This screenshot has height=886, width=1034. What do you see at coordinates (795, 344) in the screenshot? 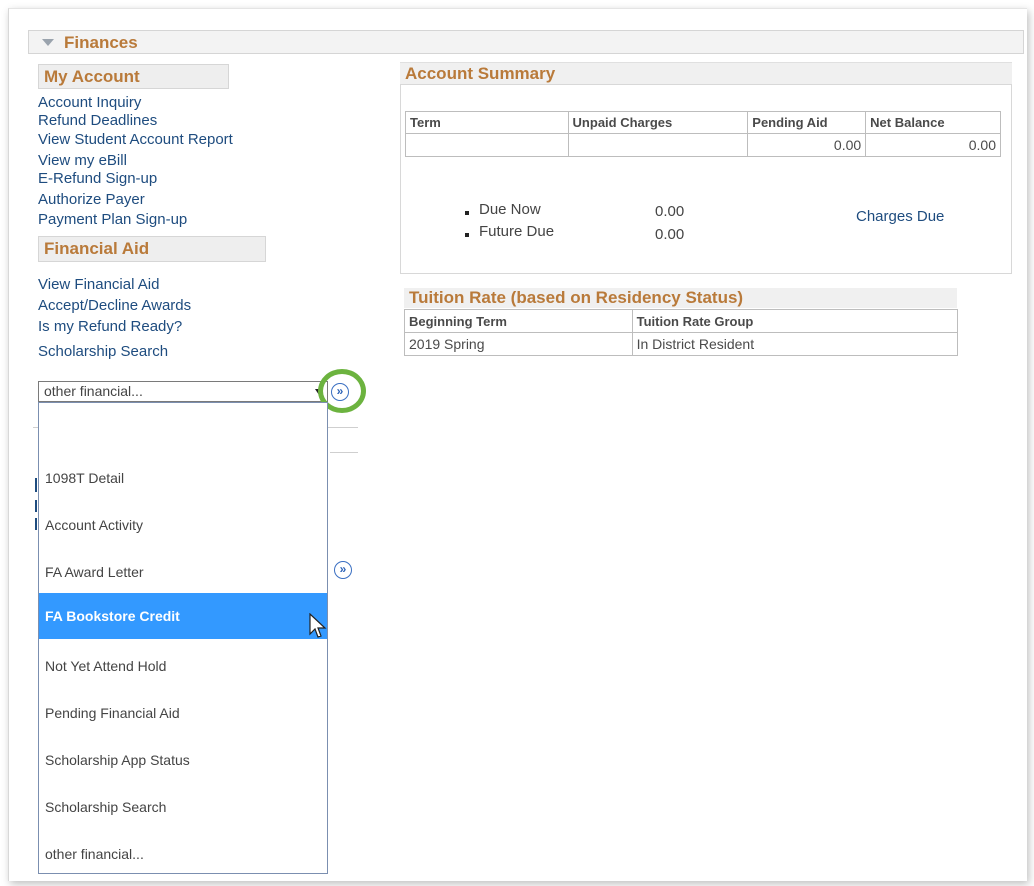
I see `cell-tuition-rate-group: In District Resident` at bounding box center [795, 344].